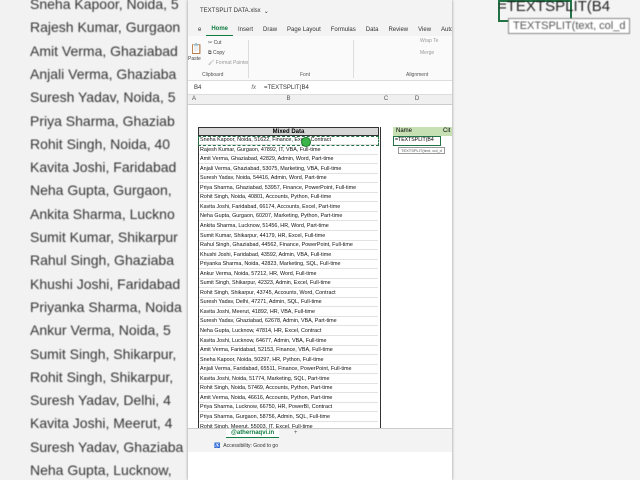 The width and height of the screenshot is (640, 480). I want to click on column-header-b: B, so click(288, 99).